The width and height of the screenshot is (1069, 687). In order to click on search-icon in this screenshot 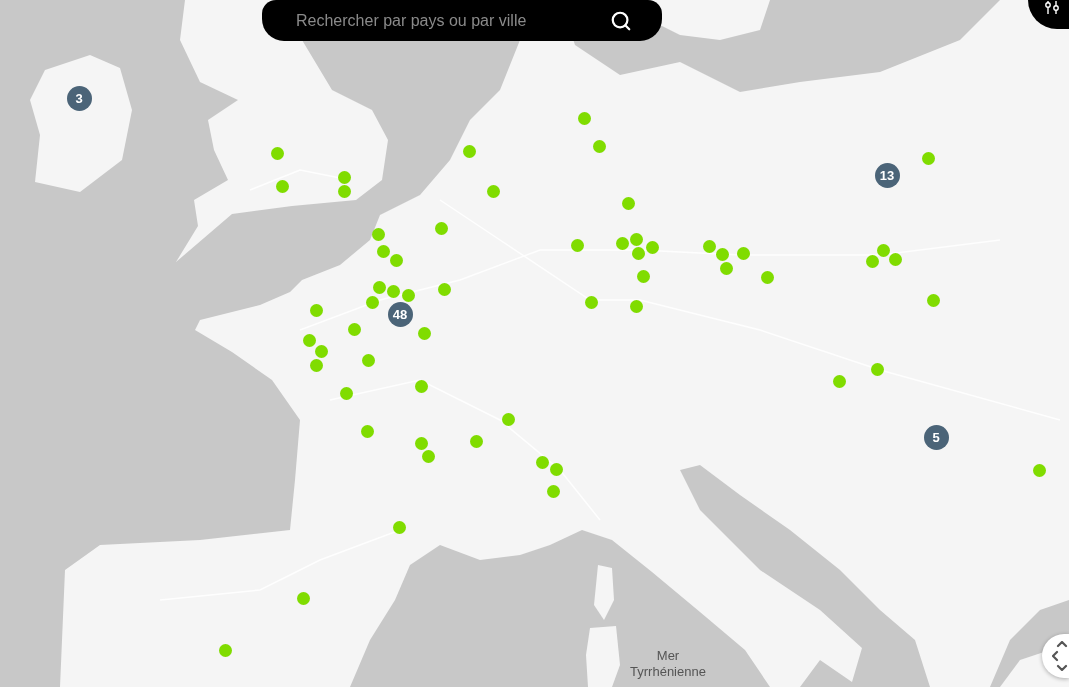, I will do `click(621, 20)`.